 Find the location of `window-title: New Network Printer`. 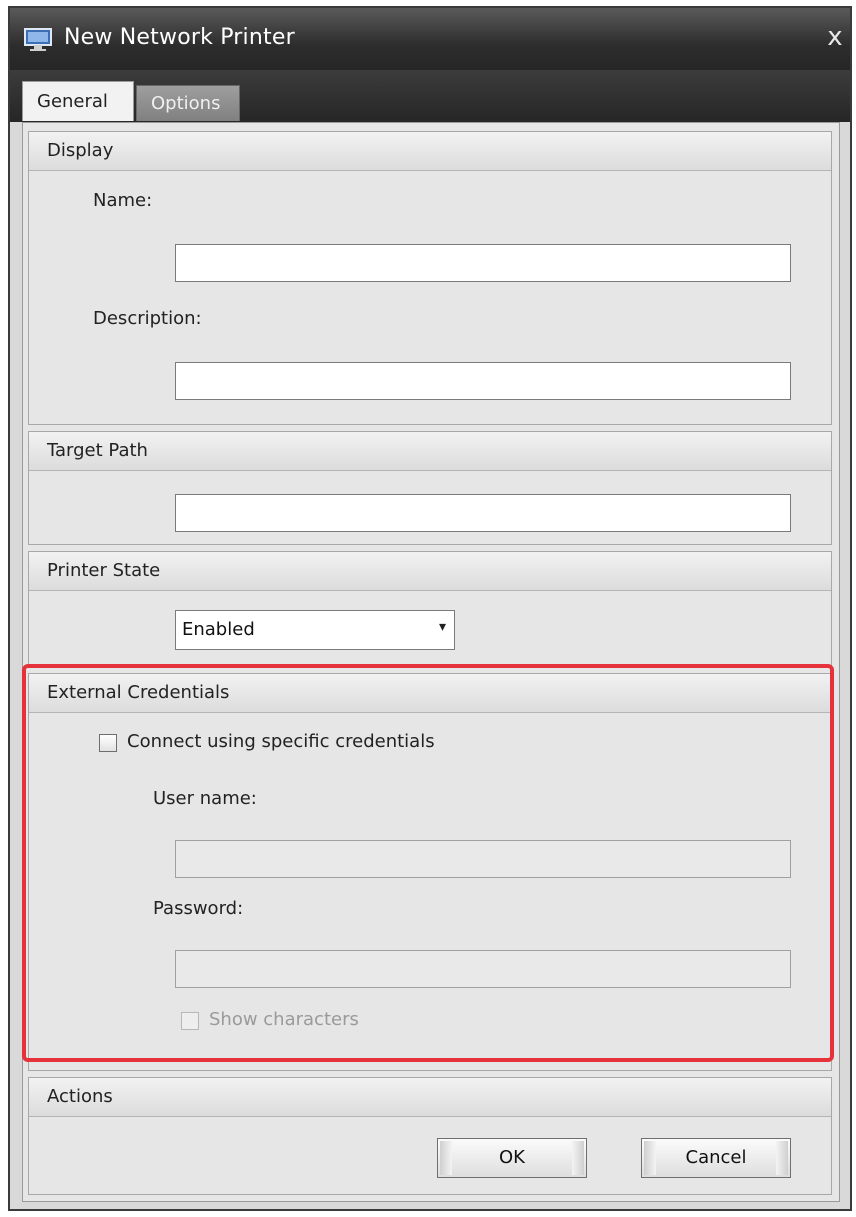

window-title: New Network Printer is located at coordinates (179, 37).